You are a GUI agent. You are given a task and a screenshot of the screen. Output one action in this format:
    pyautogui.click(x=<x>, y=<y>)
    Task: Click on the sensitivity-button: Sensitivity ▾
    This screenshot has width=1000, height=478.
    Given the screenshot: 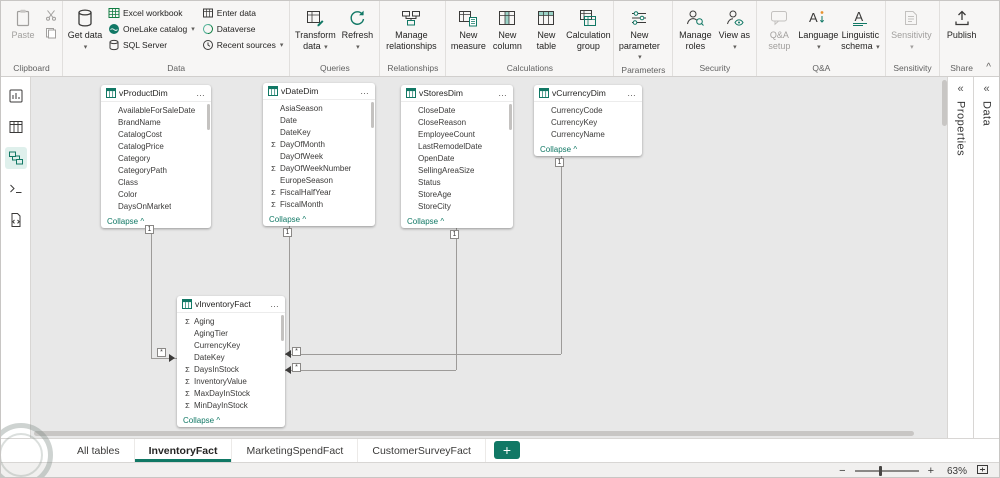 What is the action you would take?
    pyautogui.click(x=911, y=28)
    